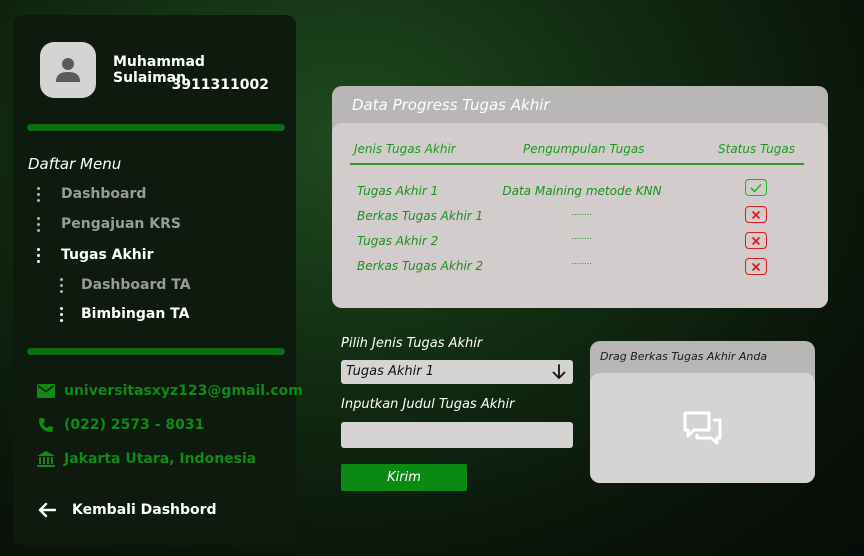 The width and height of the screenshot is (864, 556). I want to click on kirim-button: Kirim, so click(404, 477).